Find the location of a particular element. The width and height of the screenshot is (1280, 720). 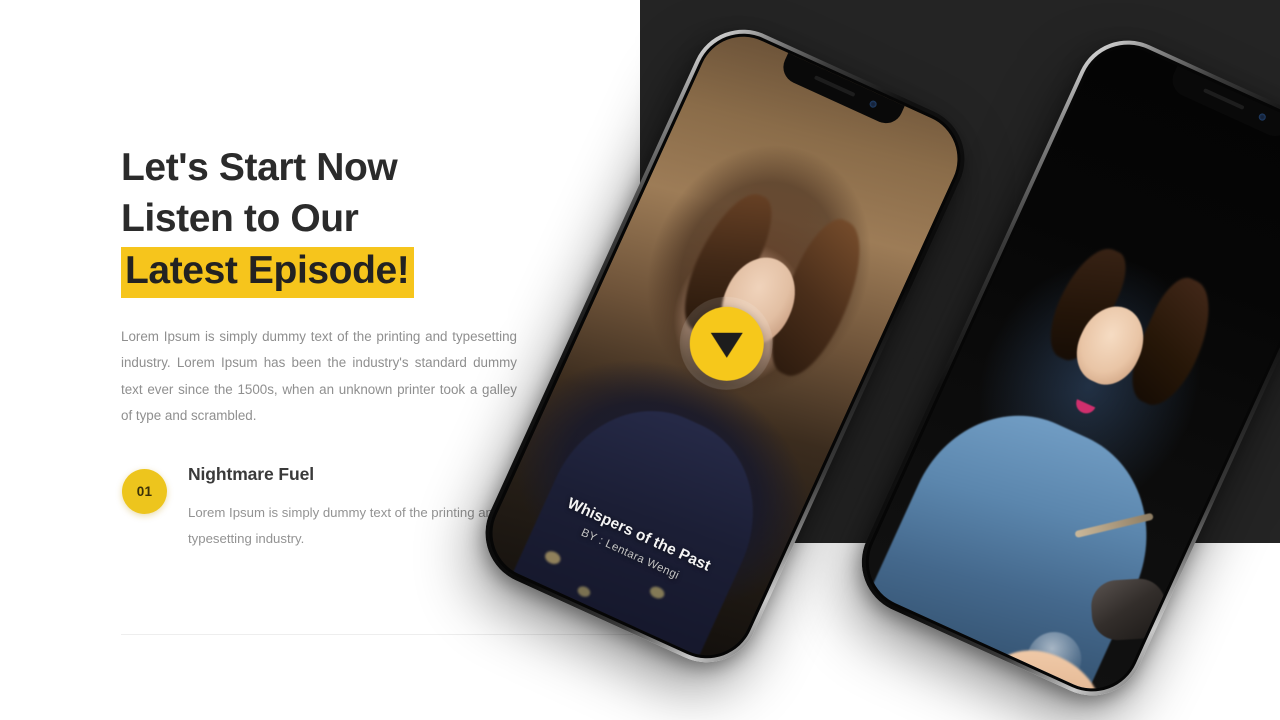

play-button-ring is located at coordinates (726, 343).